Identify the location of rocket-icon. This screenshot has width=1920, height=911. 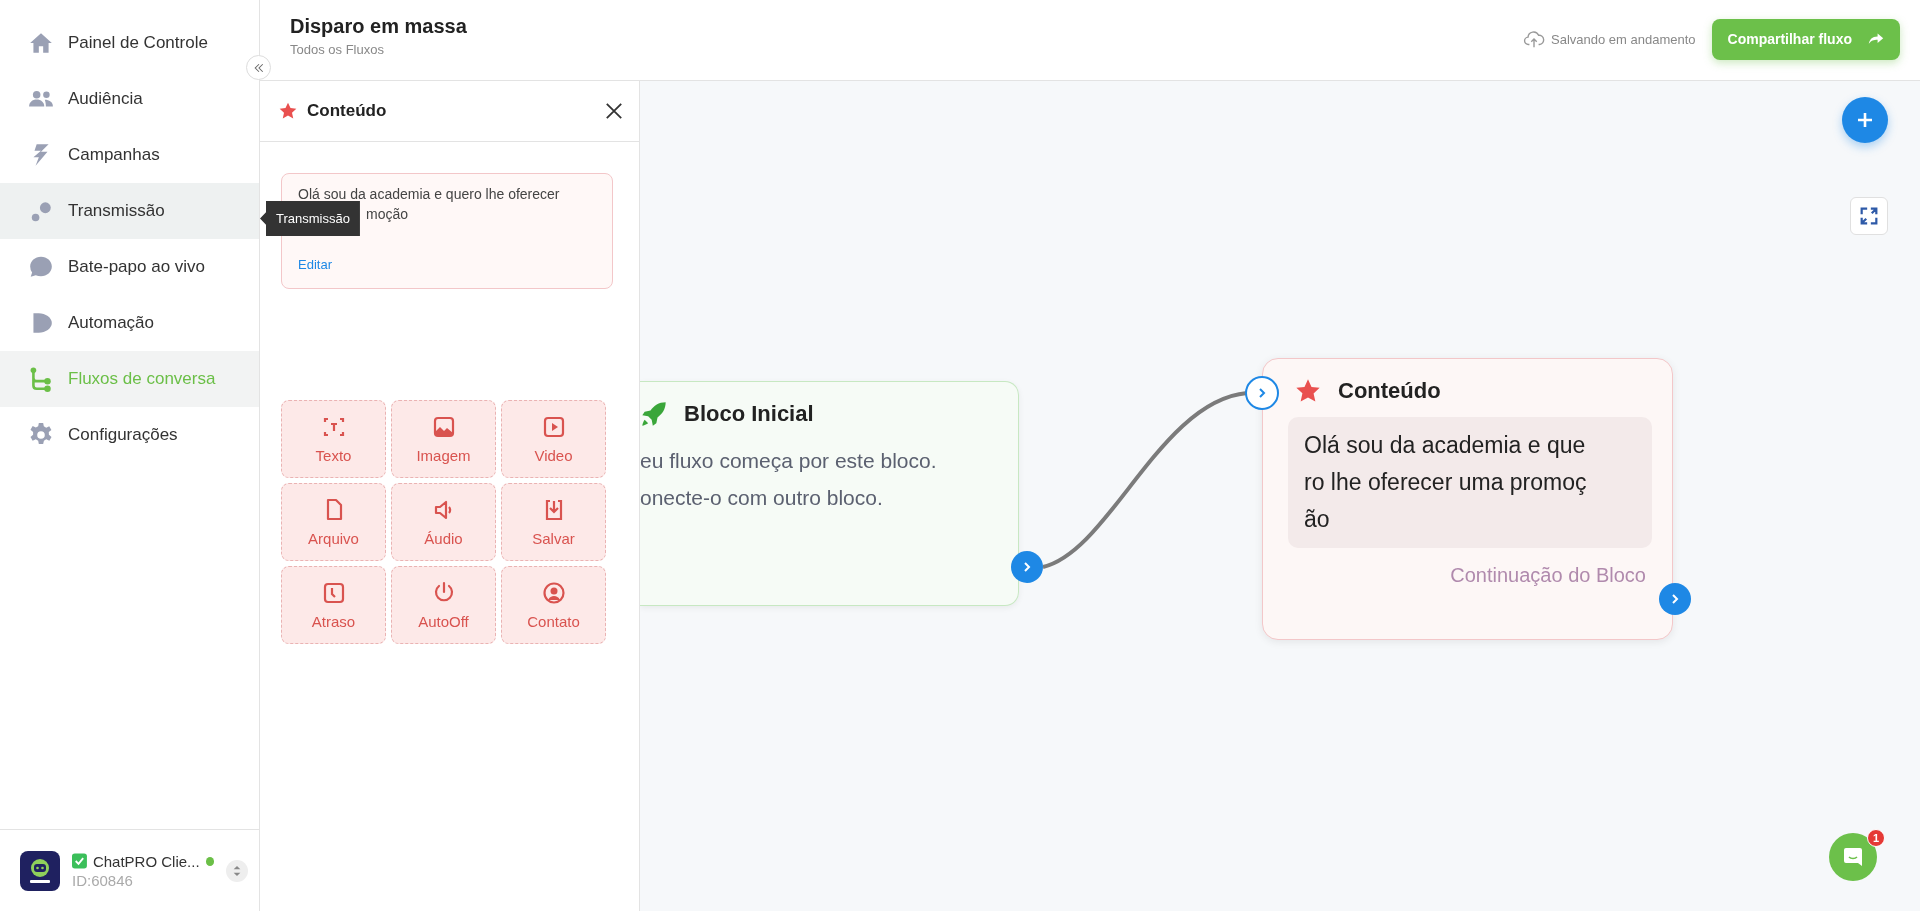
(654, 414).